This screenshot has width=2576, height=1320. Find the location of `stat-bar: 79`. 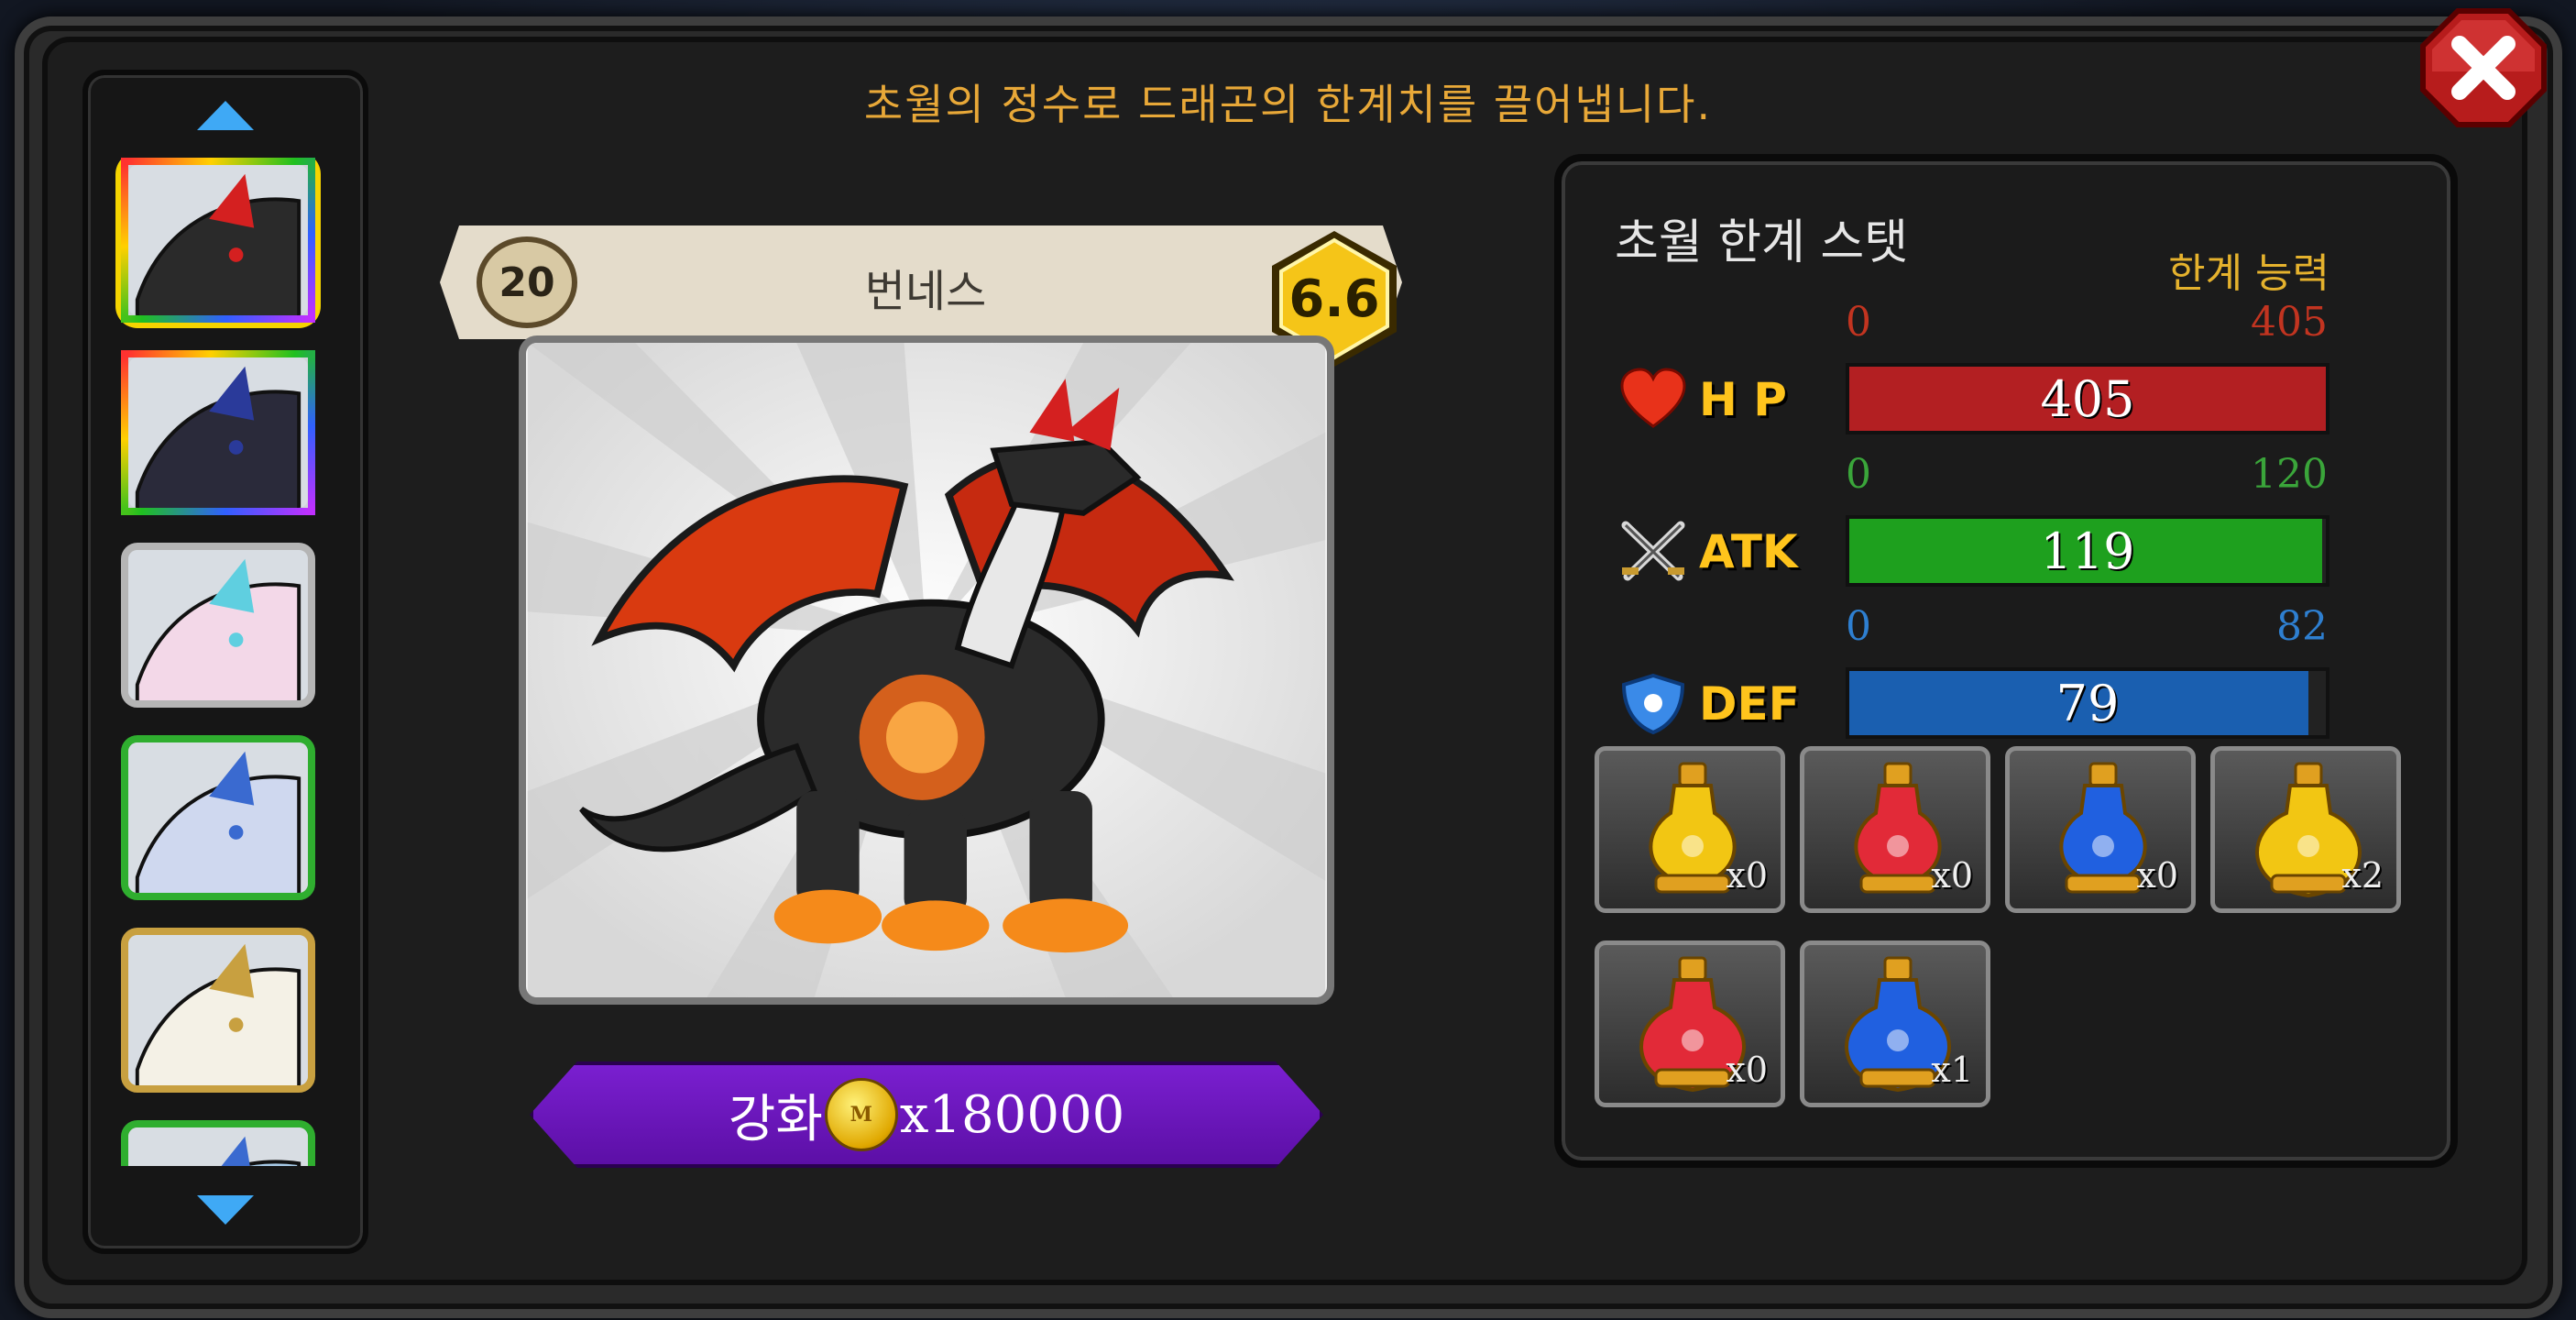

stat-bar: 79 is located at coordinates (2087, 703).